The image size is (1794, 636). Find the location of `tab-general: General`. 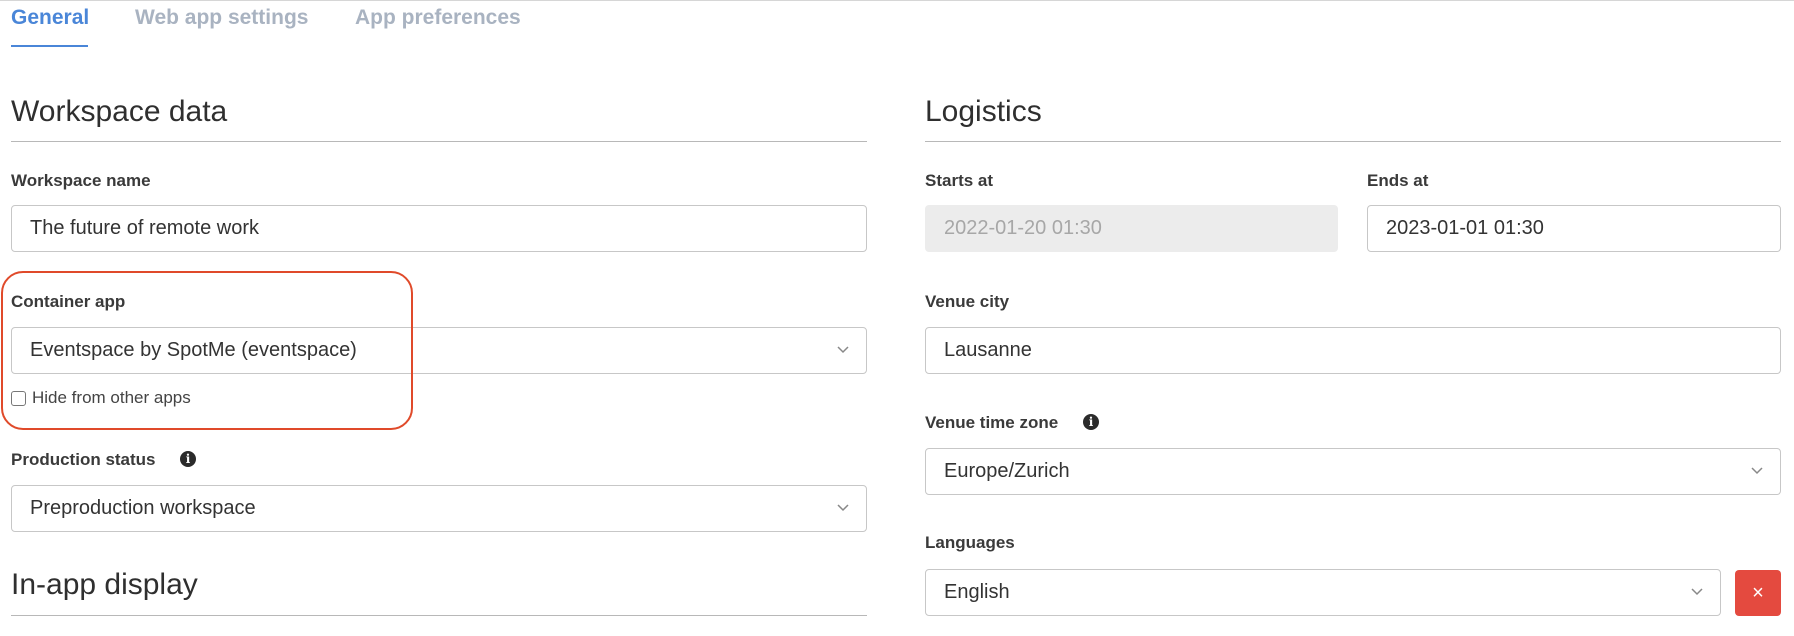

tab-general: General is located at coordinates (50, 18).